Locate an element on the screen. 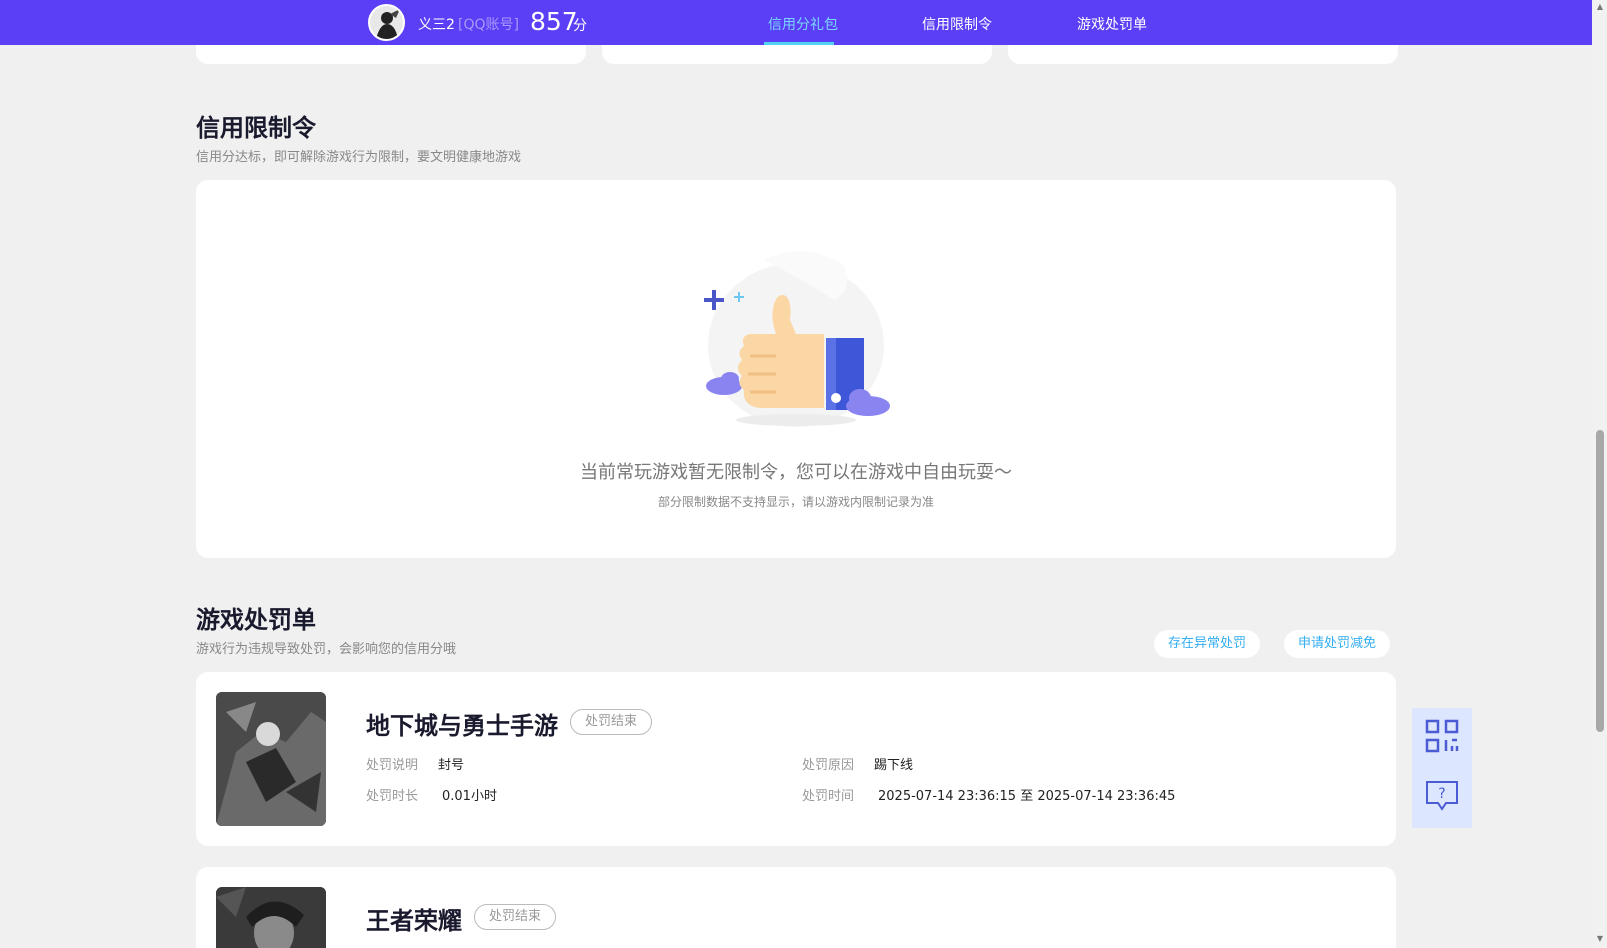  penalty-reduction-button: 申请处罚减免 is located at coordinates (1337, 644).